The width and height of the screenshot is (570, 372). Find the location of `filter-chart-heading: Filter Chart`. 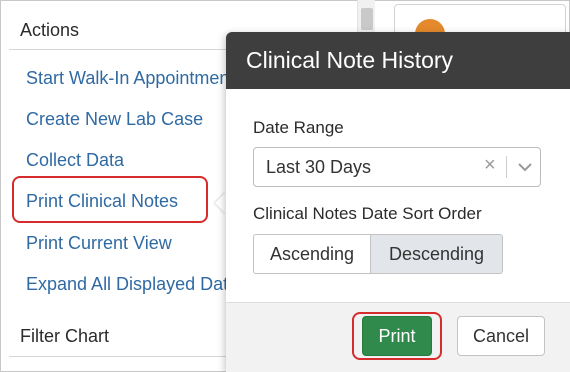

filter-chart-heading: Filter Chart is located at coordinates (65, 336).